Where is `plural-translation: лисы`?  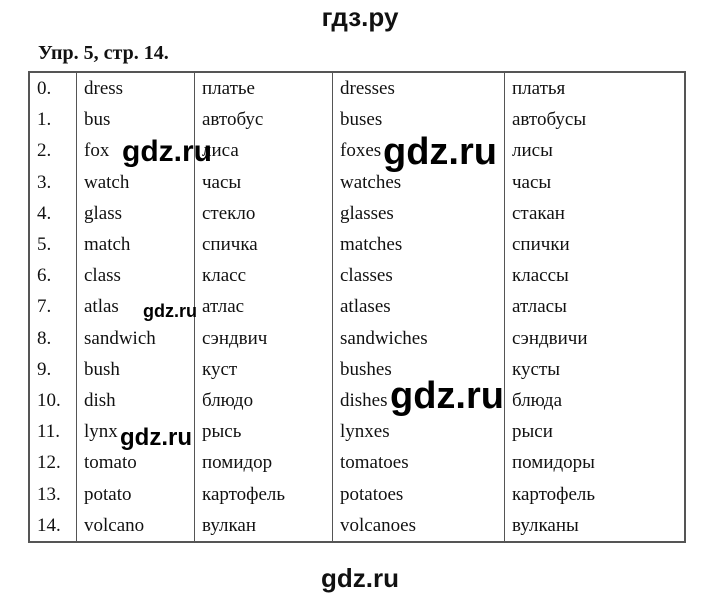
plural-translation: лисы is located at coordinates (595, 151).